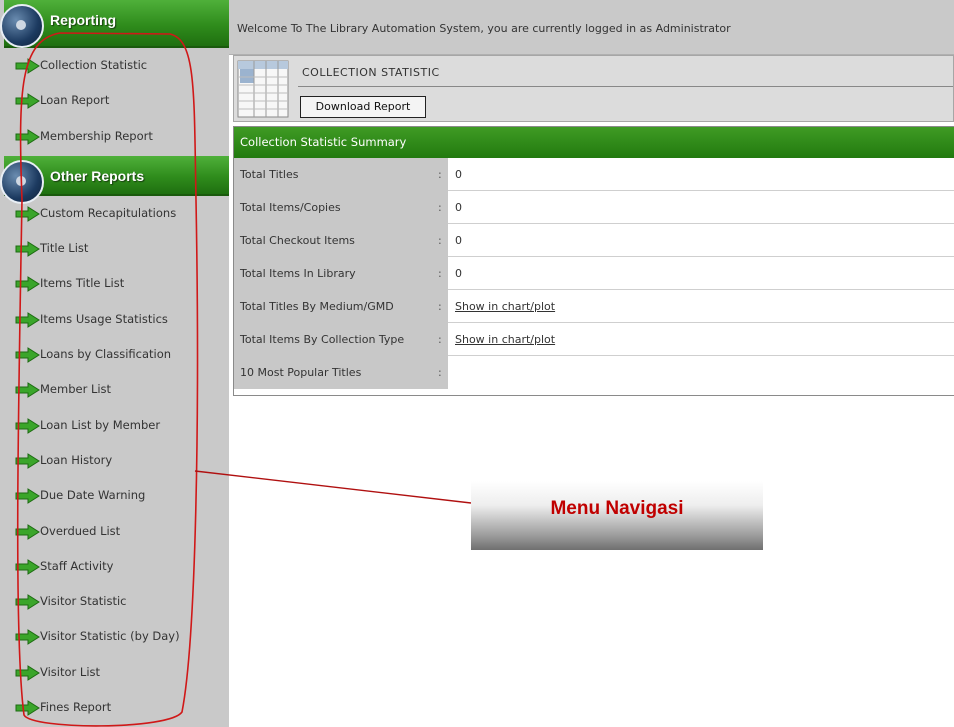  I want to click on page-title-box: COLLECTION STATISTIC Download Report, so click(593, 88).